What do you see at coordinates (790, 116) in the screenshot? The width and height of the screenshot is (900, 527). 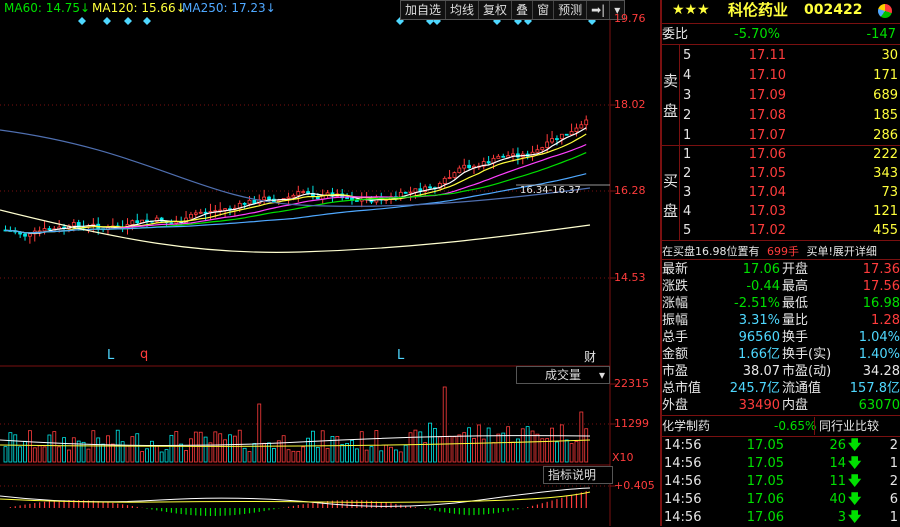 I see `sell-level-row: 2 17.08 185` at bounding box center [790, 116].